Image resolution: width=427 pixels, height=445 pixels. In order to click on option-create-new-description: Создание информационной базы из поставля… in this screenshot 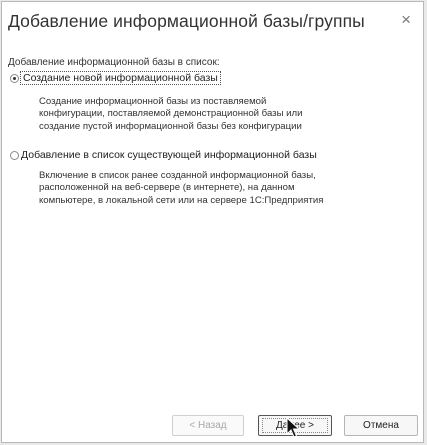, I will do `click(170, 114)`.